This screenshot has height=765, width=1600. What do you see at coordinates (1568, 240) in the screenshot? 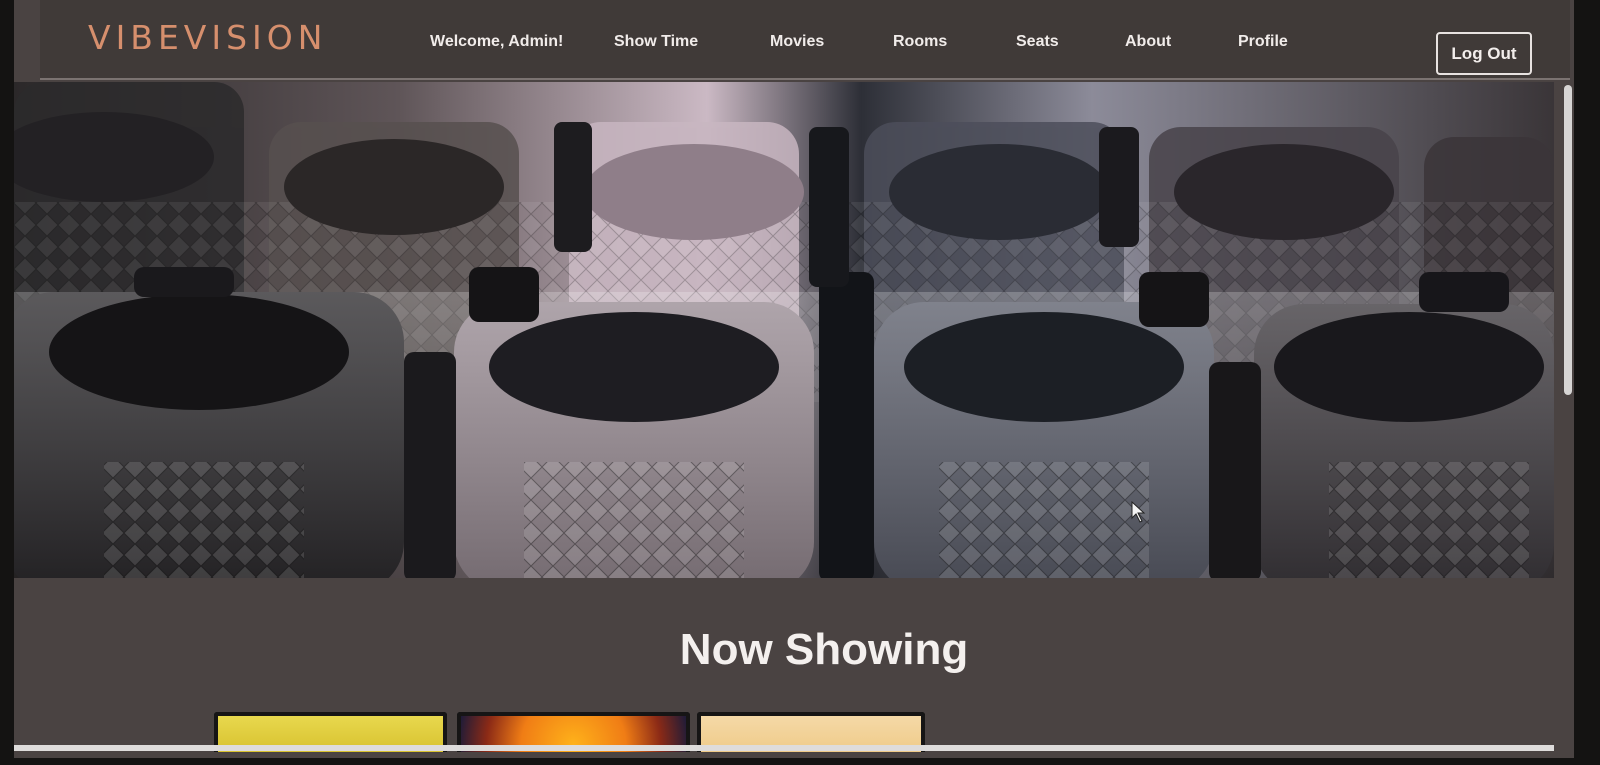
I see `vertical-scrollbar` at bounding box center [1568, 240].